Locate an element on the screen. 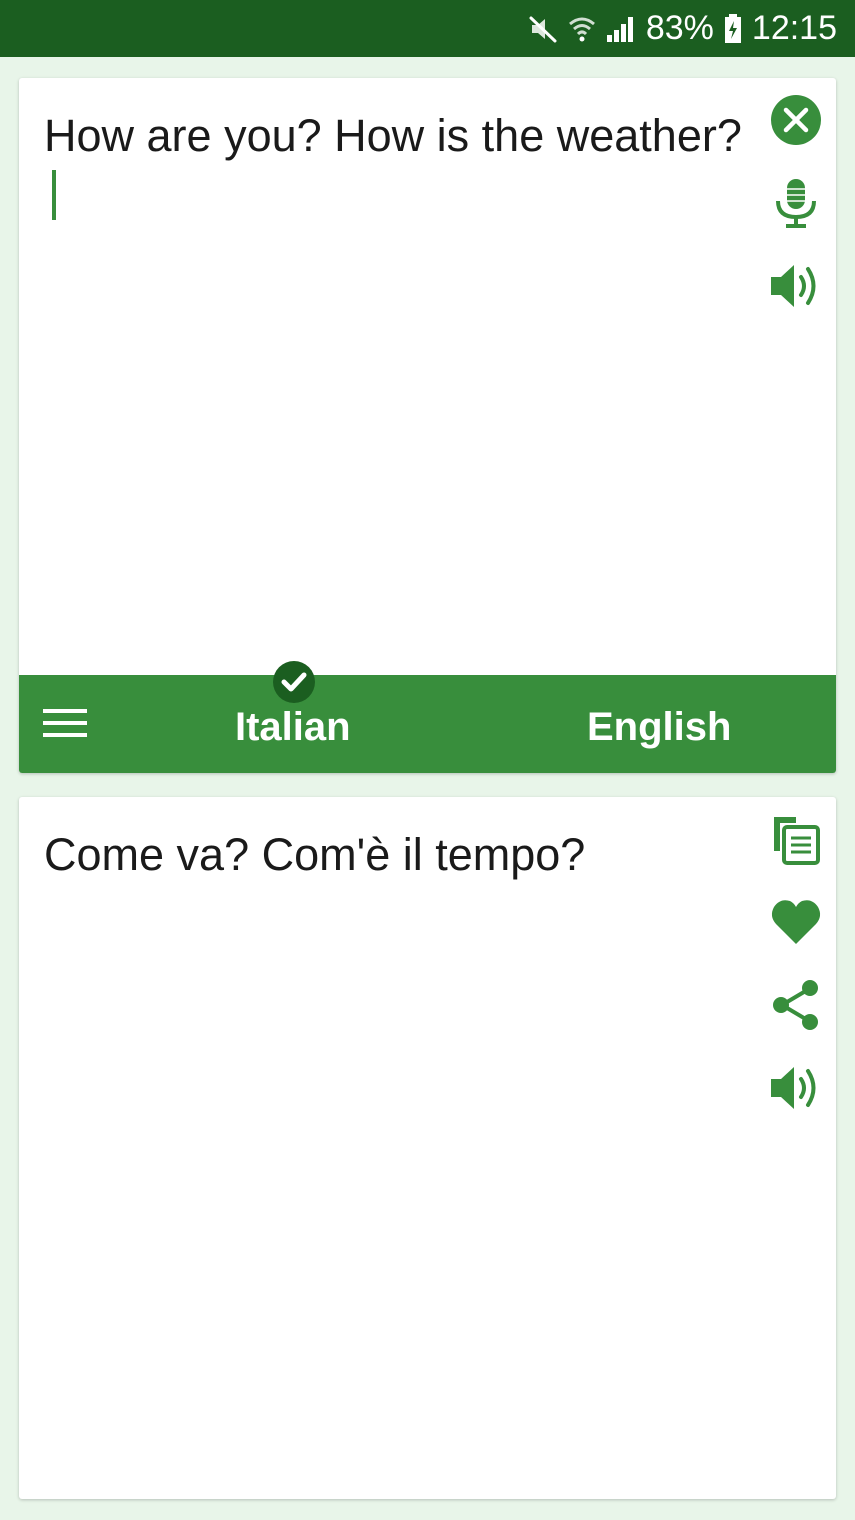  clear-icon is located at coordinates (796, 120).